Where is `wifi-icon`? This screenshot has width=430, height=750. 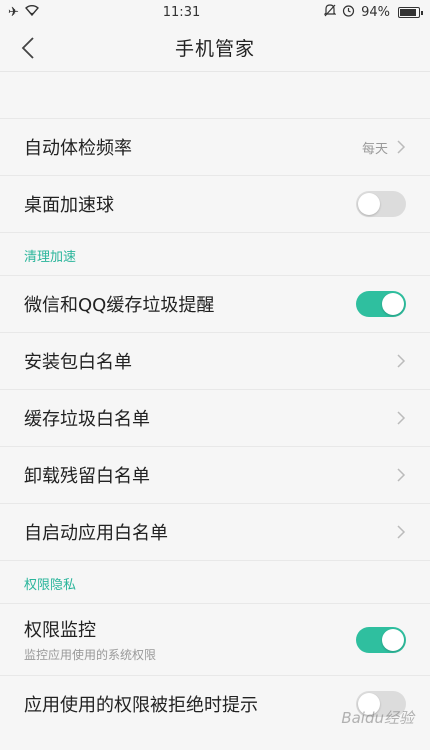 wifi-icon is located at coordinates (31, 12).